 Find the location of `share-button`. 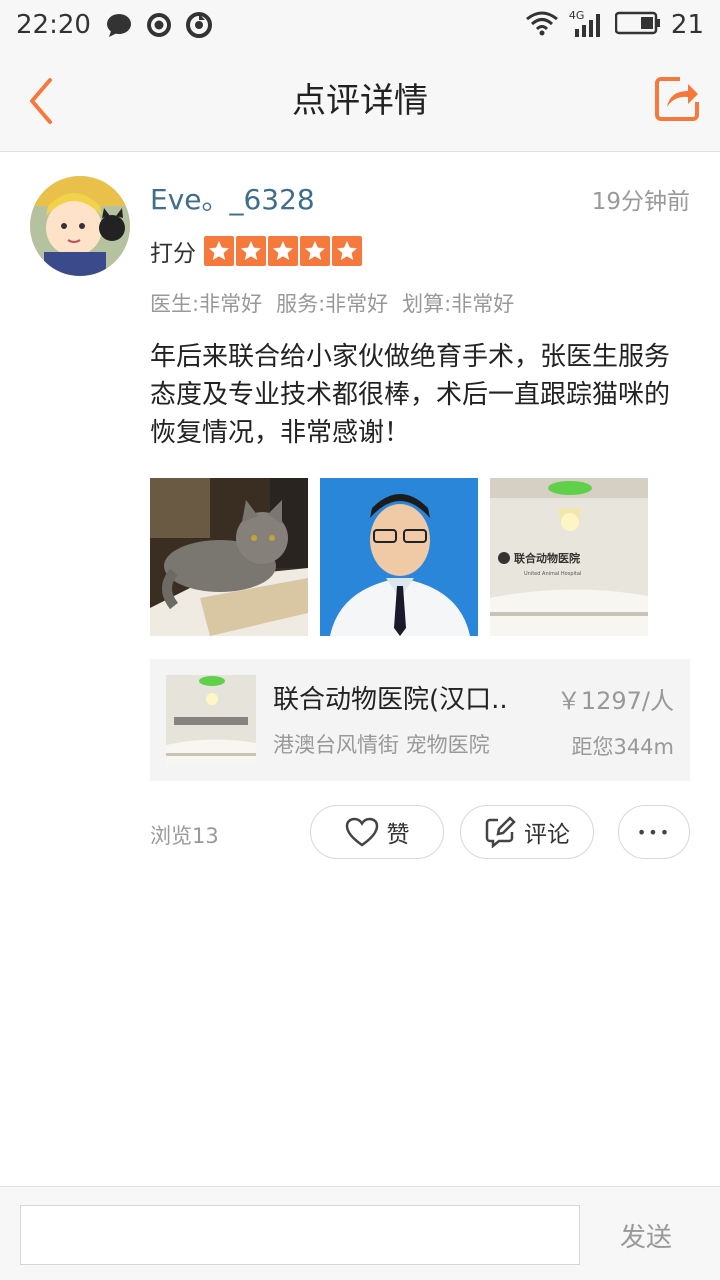

share-button is located at coordinates (677, 99).